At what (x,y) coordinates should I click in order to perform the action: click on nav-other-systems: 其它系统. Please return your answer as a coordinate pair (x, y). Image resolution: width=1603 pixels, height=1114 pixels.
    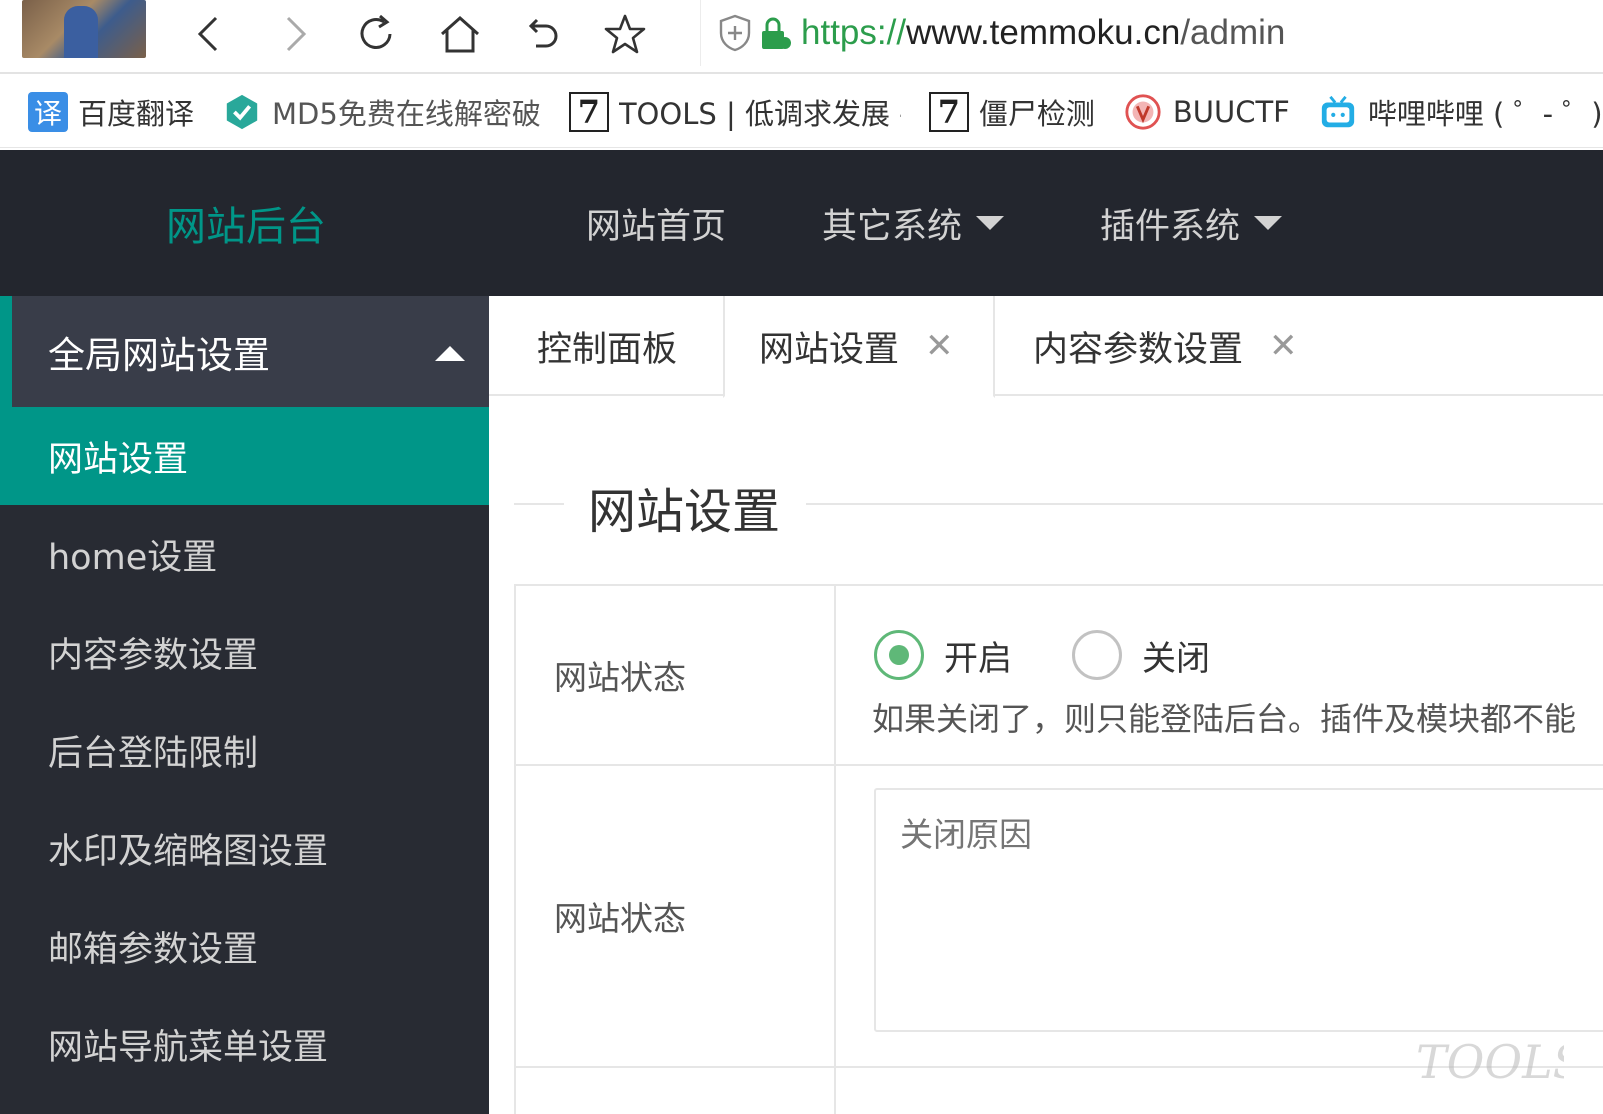
    Looking at the image, I should click on (913, 223).